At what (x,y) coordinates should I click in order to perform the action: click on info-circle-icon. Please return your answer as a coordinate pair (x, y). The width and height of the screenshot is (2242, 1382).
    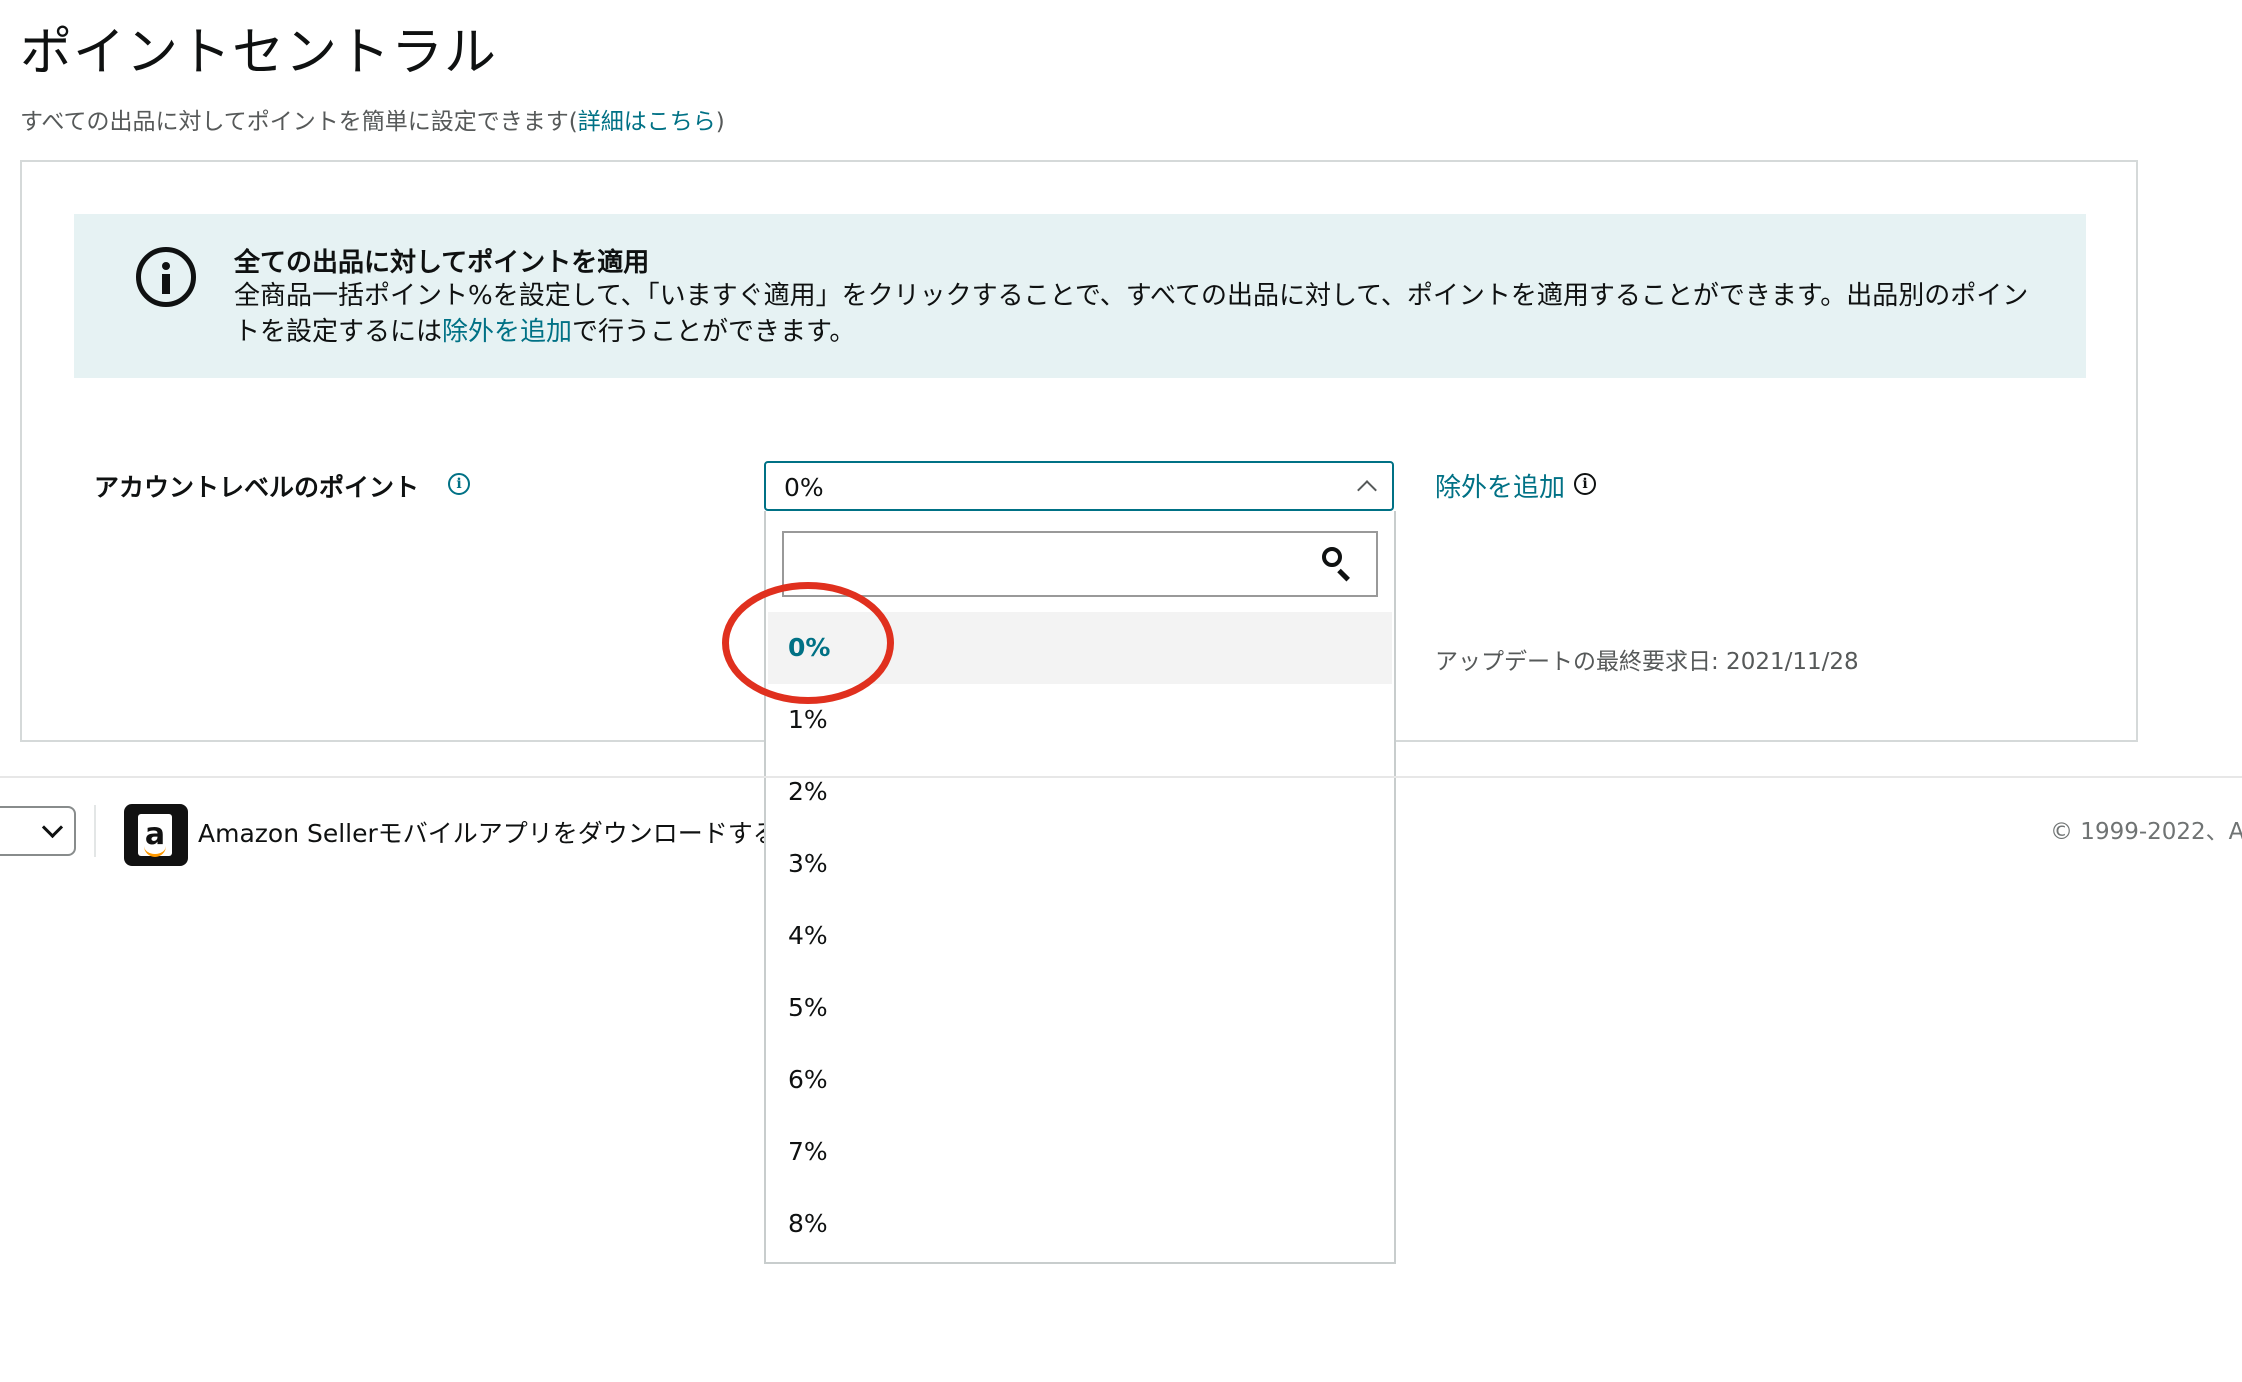
    Looking at the image, I should click on (166, 277).